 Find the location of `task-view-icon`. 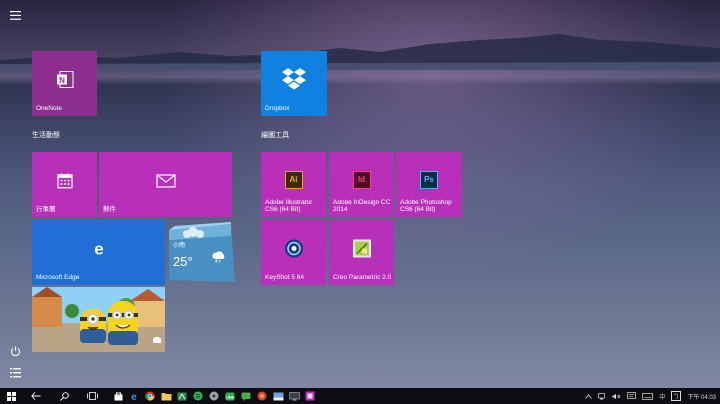

task-view-icon is located at coordinates (92, 396).